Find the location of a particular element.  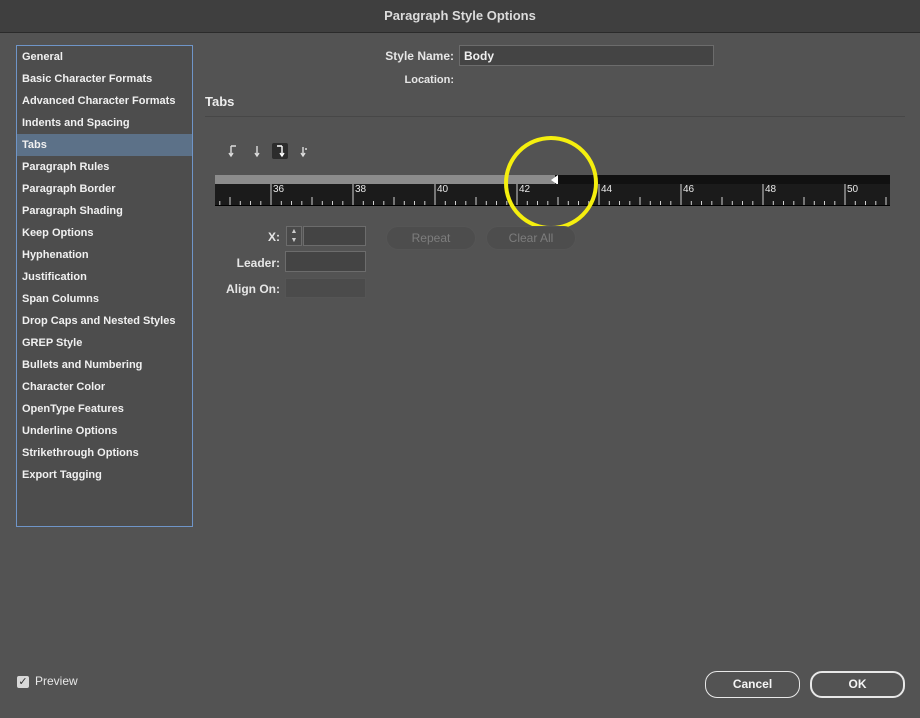

cancel-button: Cancel is located at coordinates (752, 684).